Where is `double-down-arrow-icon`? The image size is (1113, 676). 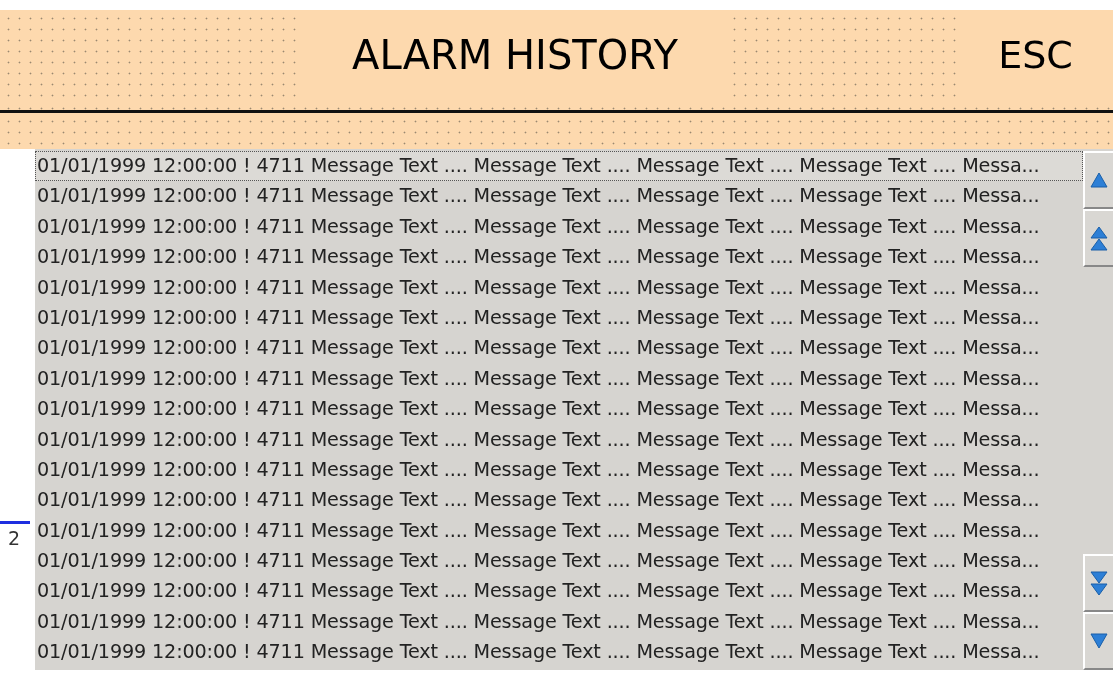
double-down-arrow-icon is located at coordinates (1099, 583).